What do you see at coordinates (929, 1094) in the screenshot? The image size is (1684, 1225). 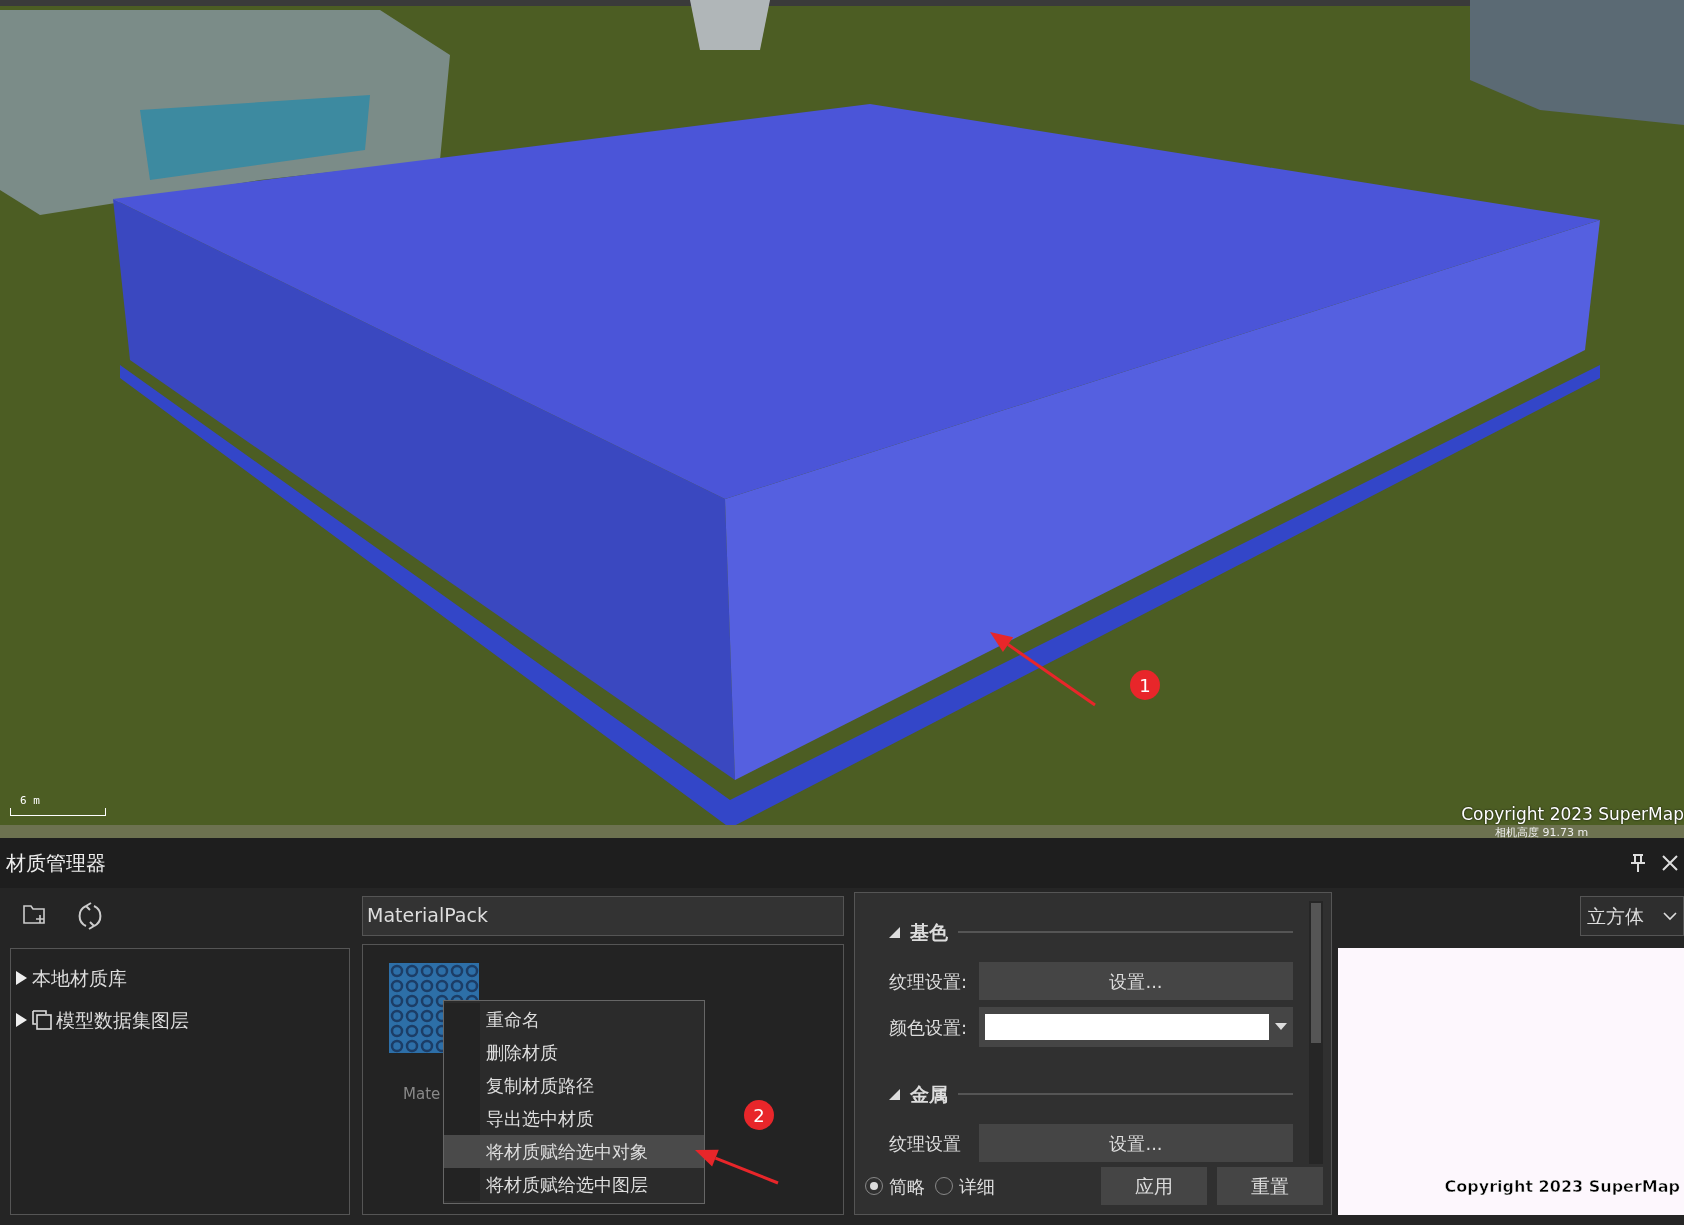 I see `section-title: 金属` at bounding box center [929, 1094].